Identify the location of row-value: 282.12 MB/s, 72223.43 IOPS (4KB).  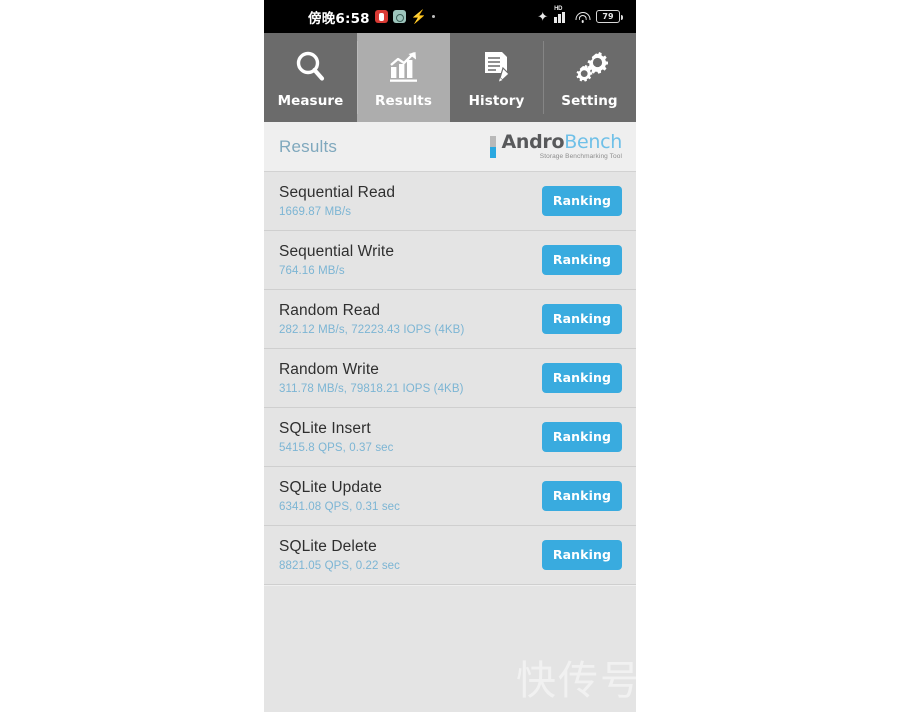
(372, 330).